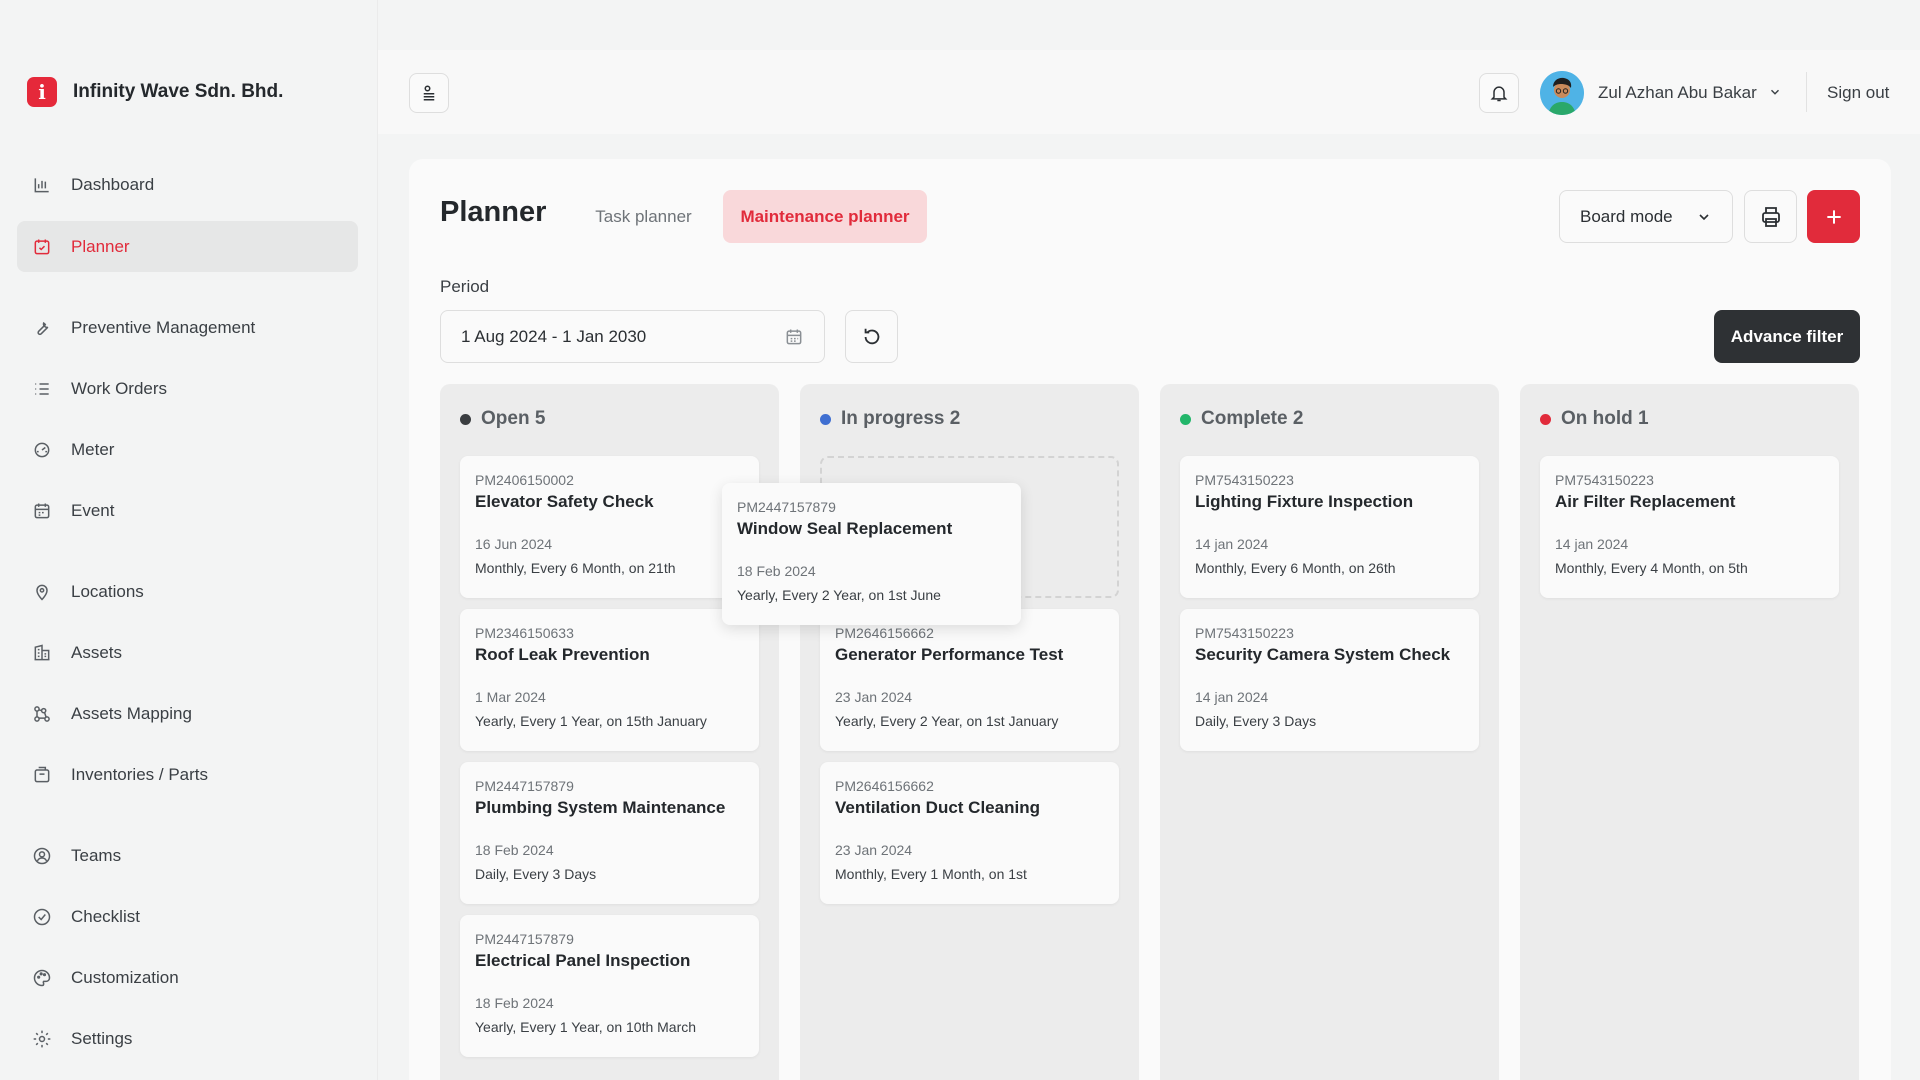 This screenshot has height=1080, width=1920. I want to click on card-title: Ventilation Duct Cleaning, so click(937, 807).